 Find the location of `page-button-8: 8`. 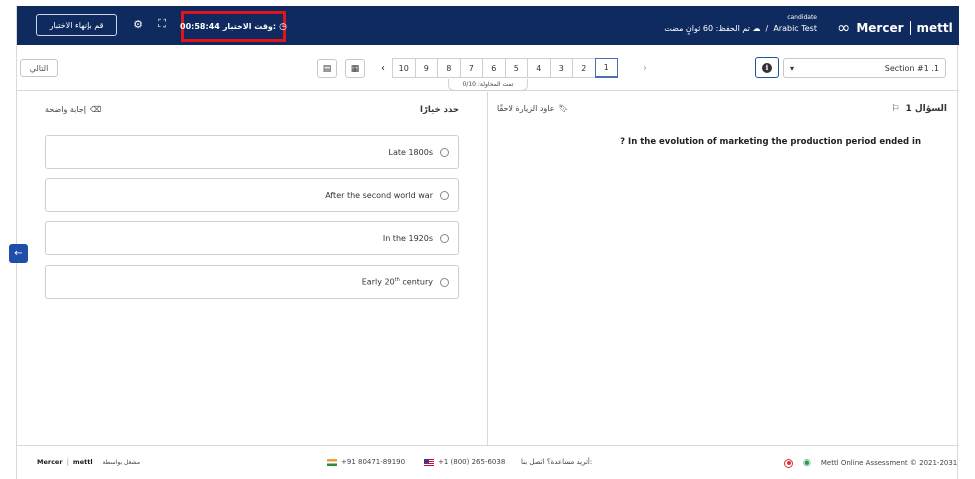

page-button-8: 8 is located at coordinates (449, 68).